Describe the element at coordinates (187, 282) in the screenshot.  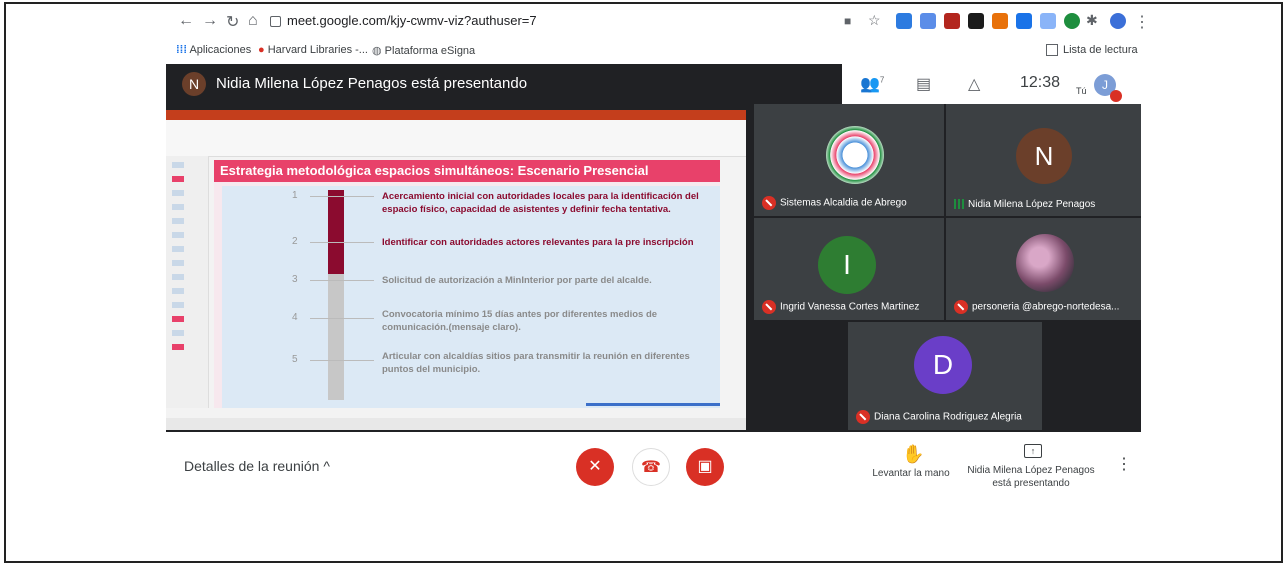
I see `slide-thumbnails` at that location.